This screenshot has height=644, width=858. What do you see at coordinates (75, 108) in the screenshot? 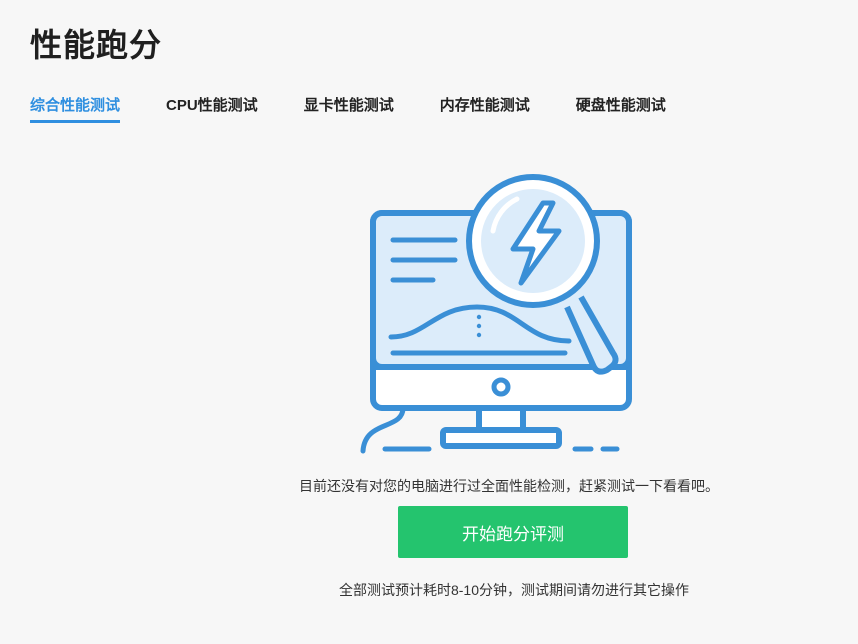
I see `tab-overall-performance: 综合性能测试` at bounding box center [75, 108].